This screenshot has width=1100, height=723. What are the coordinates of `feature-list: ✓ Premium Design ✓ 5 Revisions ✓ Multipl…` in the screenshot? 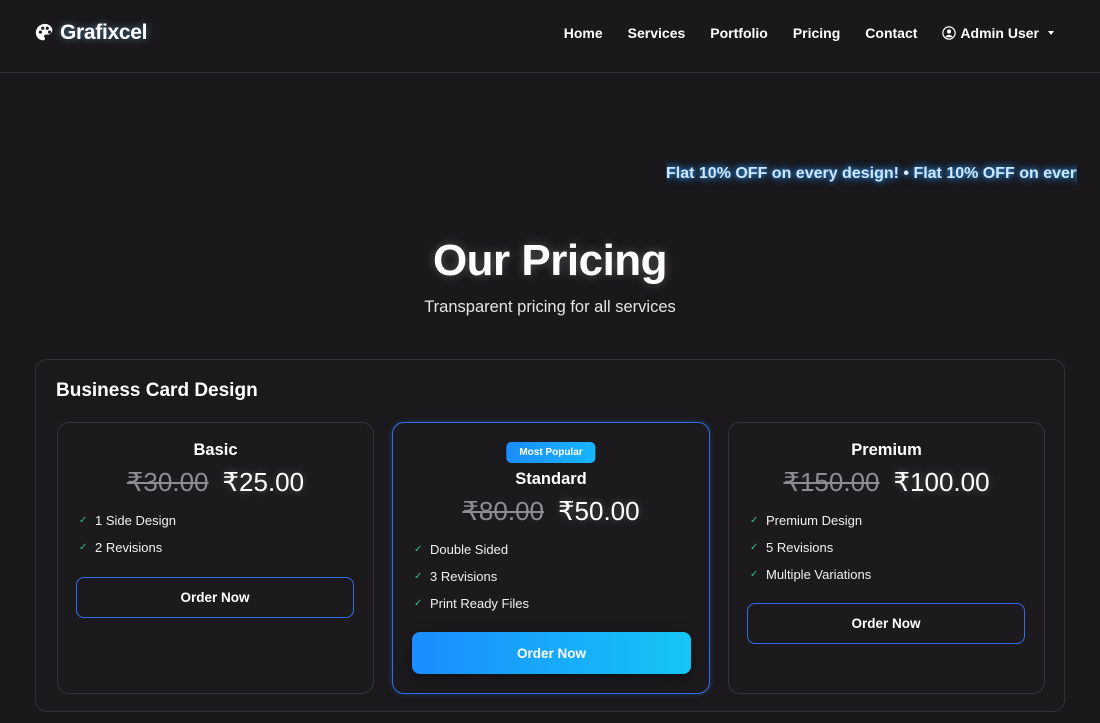 It's located at (810, 547).